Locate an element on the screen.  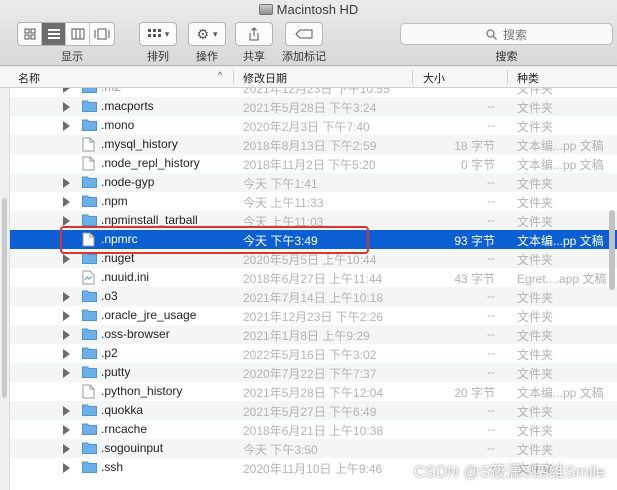
column-kind-header: 种类 is located at coordinates (528, 78).